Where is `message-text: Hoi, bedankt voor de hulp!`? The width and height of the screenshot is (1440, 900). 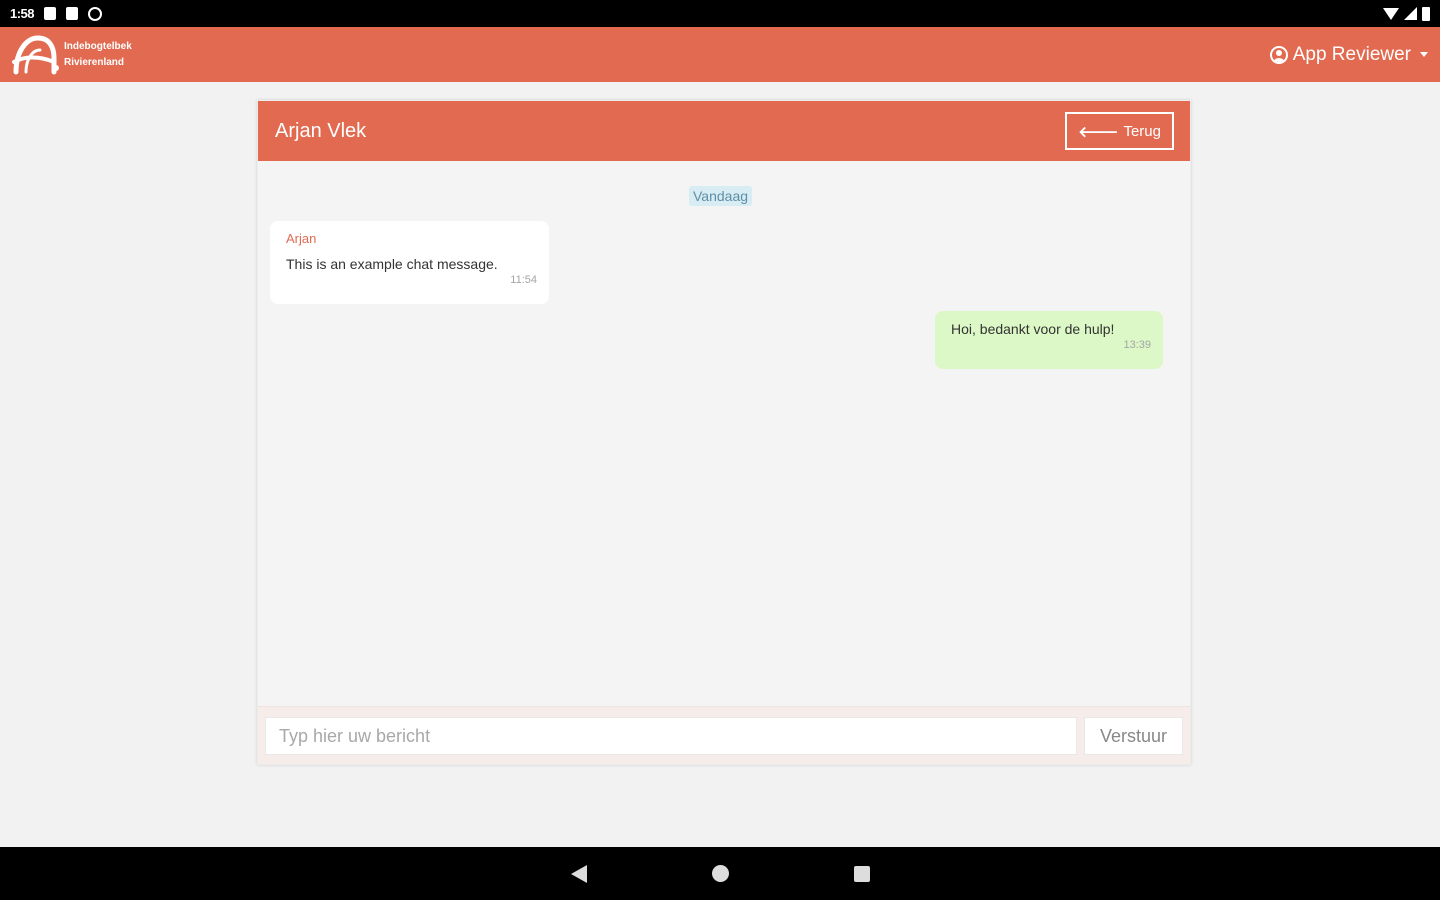
message-text: Hoi, bedankt voor de hulp! is located at coordinates (1033, 329).